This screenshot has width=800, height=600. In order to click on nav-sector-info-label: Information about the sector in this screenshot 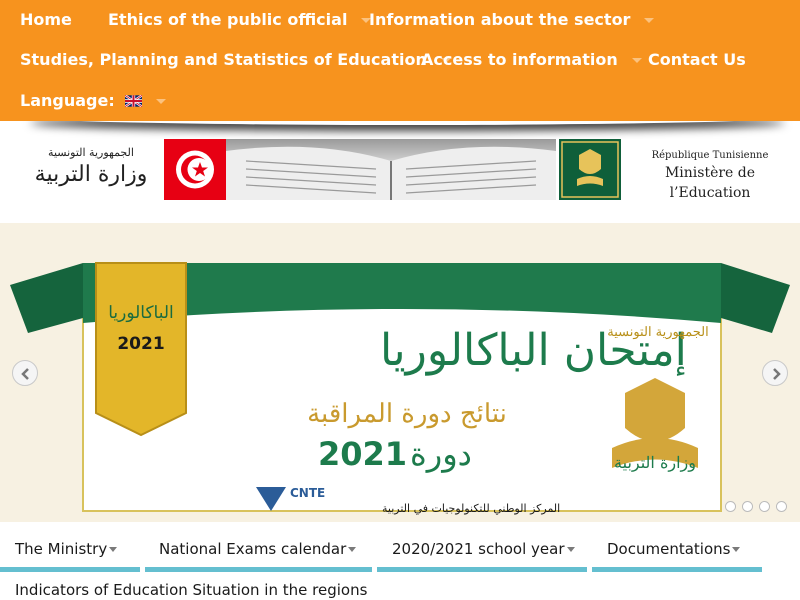, I will do `click(500, 19)`.